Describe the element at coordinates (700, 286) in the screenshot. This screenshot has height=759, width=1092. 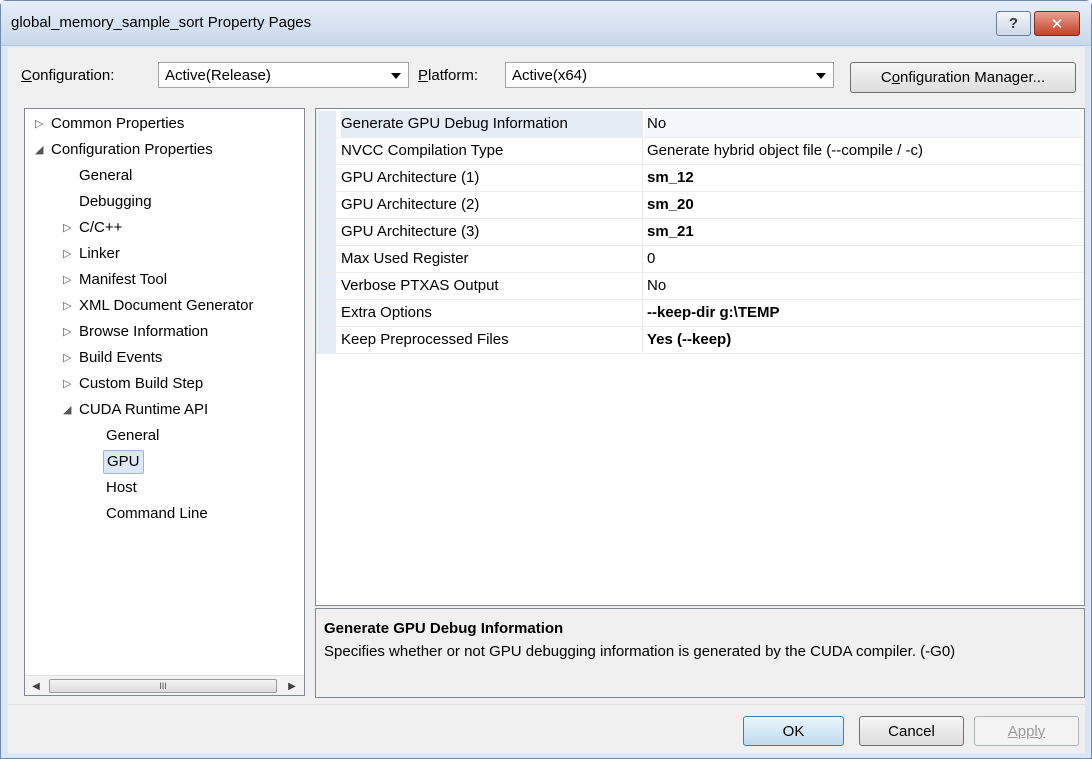
I see `property-row: Verbose PTXAS Output No` at that location.